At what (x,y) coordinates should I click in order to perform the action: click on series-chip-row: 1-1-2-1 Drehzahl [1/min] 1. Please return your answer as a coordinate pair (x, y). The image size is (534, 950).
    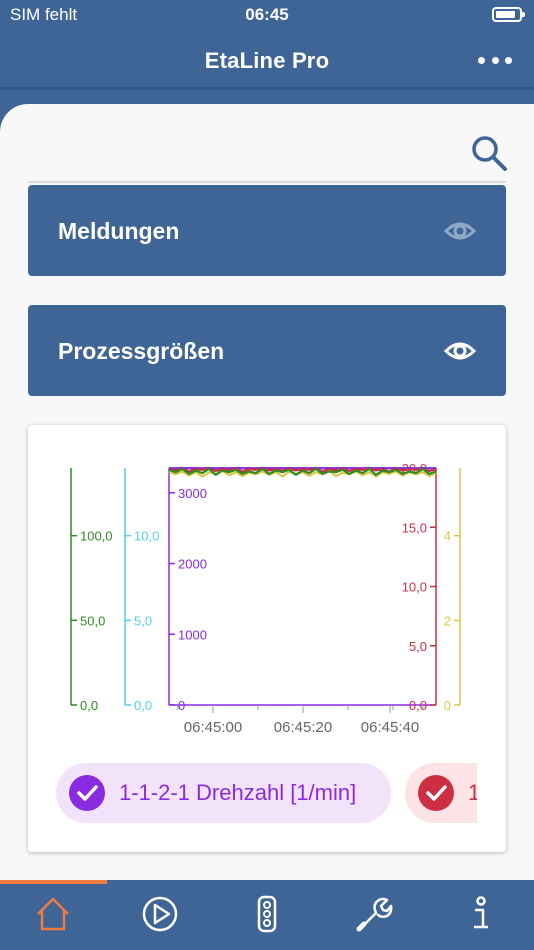
    Looking at the image, I should click on (266, 794).